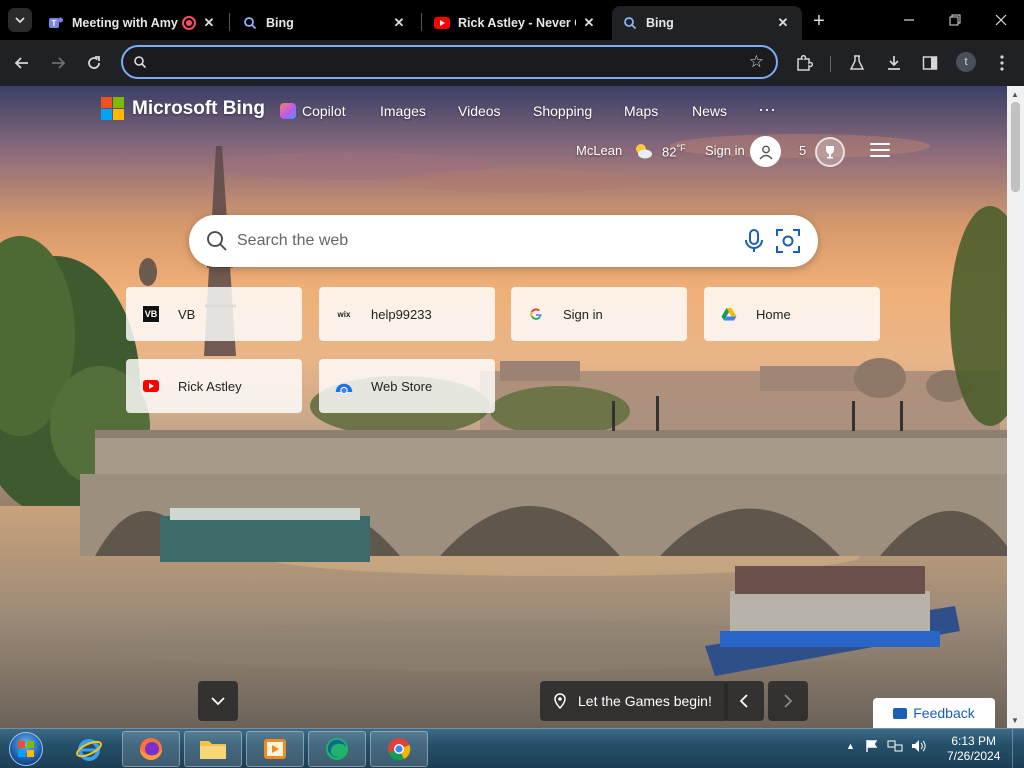 Image resolution: width=1024 pixels, height=768 pixels. Describe the element at coordinates (151, 749) in the screenshot. I see `taskbar-firefox` at that location.